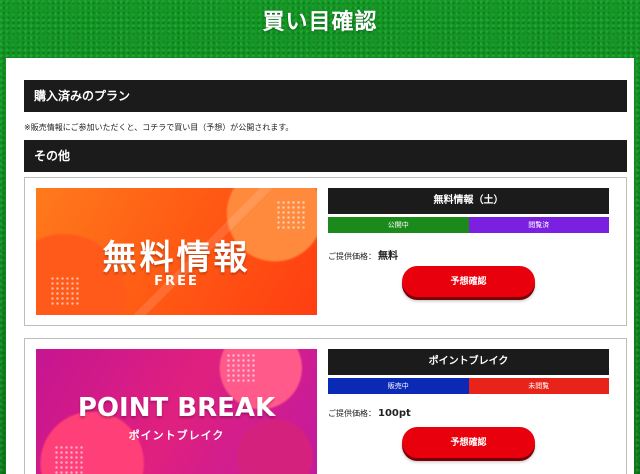 This screenshot has height=474, width=640. What do you see at coordinates (159, 127) in the screenshot?
I see `notice-text: ※販売情報にご参加いただくと、コチラで買い目（予想）が公開されます。` at bounding box center [159, 127].